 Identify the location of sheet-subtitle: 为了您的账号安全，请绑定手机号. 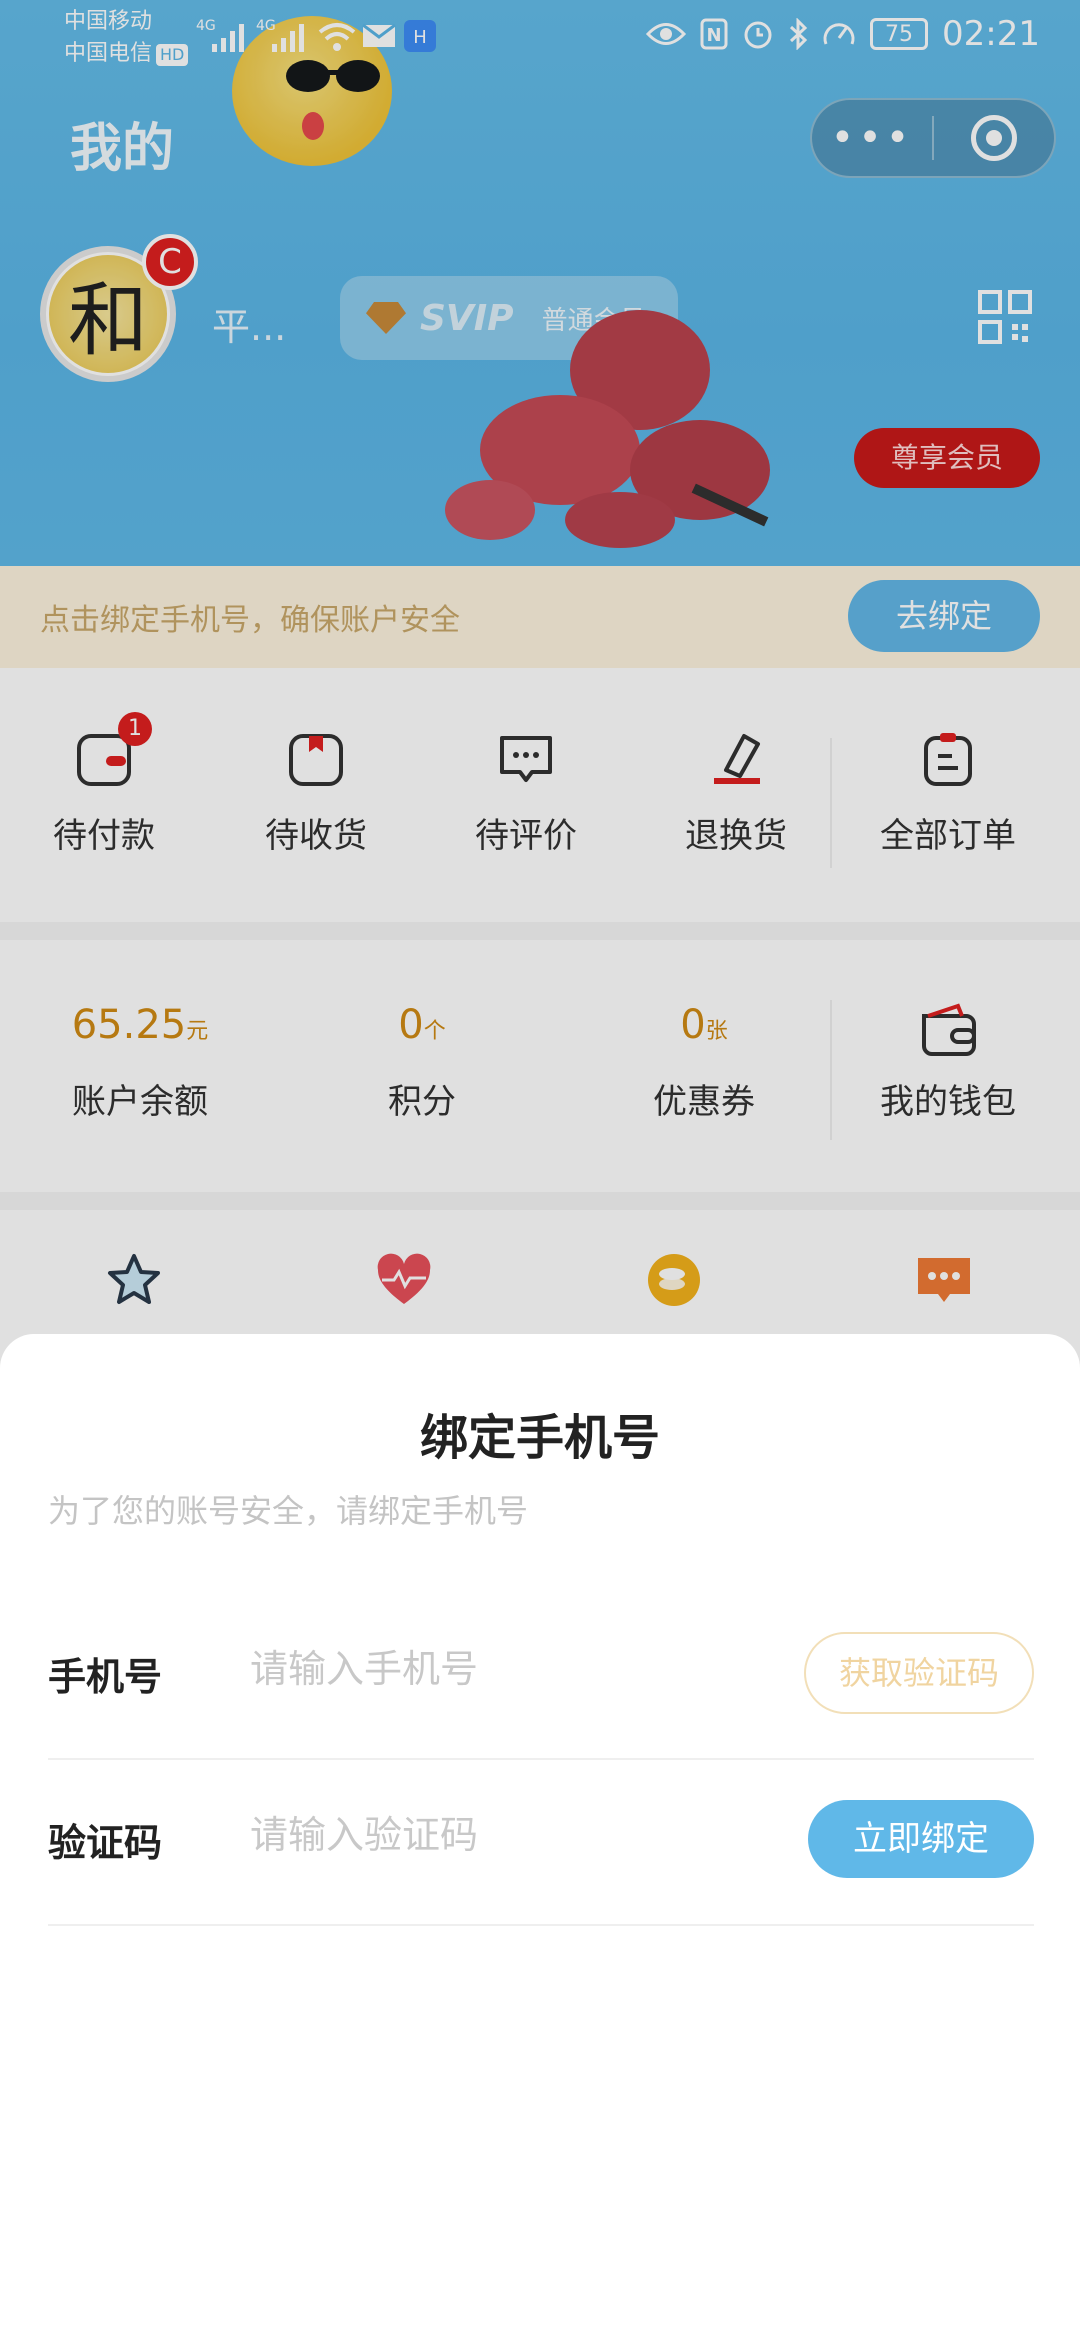
(288, 1511).